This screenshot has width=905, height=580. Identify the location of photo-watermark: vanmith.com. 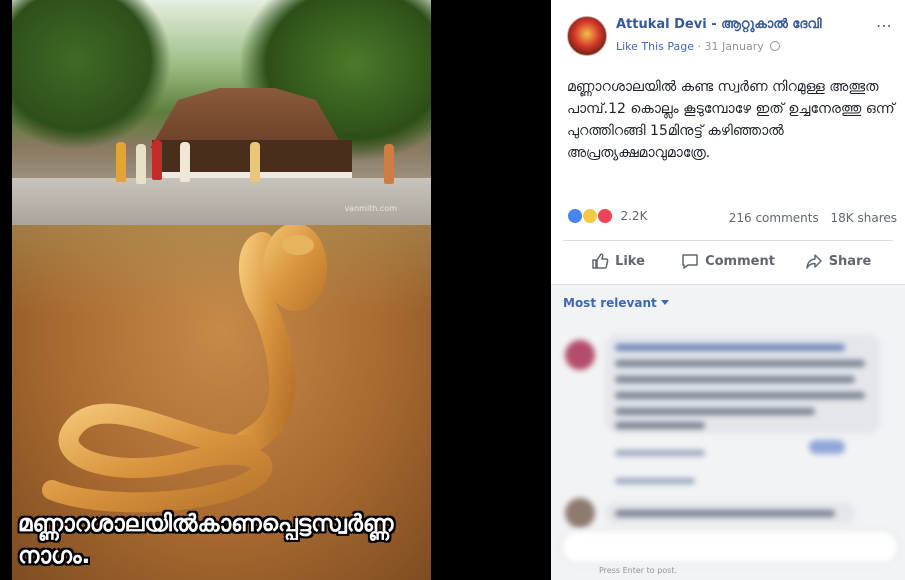
(370, 208).